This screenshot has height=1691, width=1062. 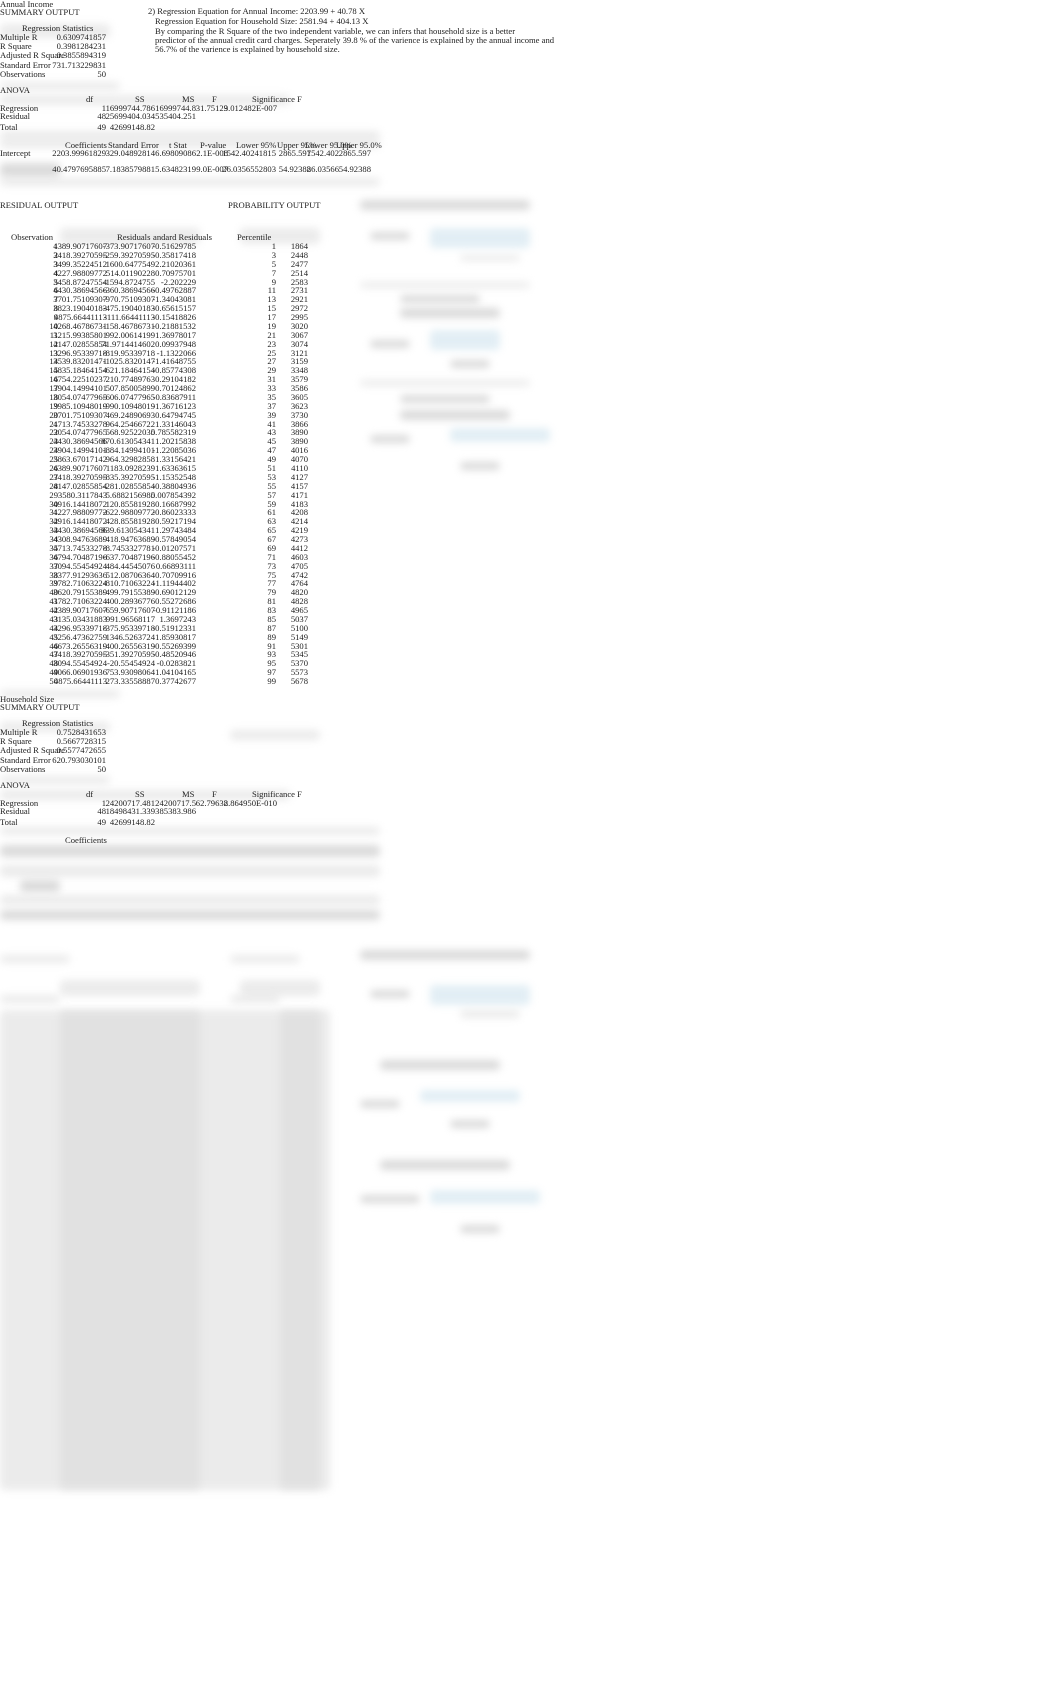 I want to click on coef-header: Coefficients, so click(x=86, y=840).